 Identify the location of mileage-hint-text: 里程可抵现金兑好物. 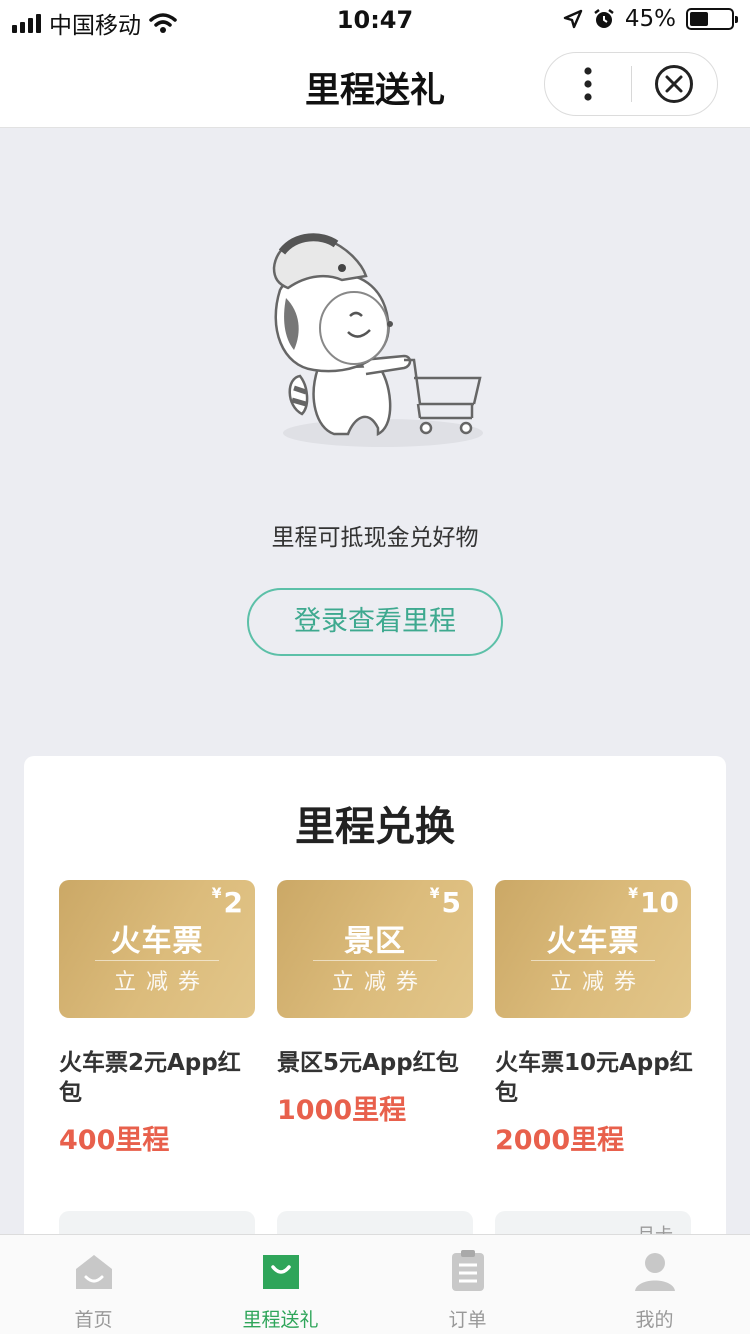
(375, 538).